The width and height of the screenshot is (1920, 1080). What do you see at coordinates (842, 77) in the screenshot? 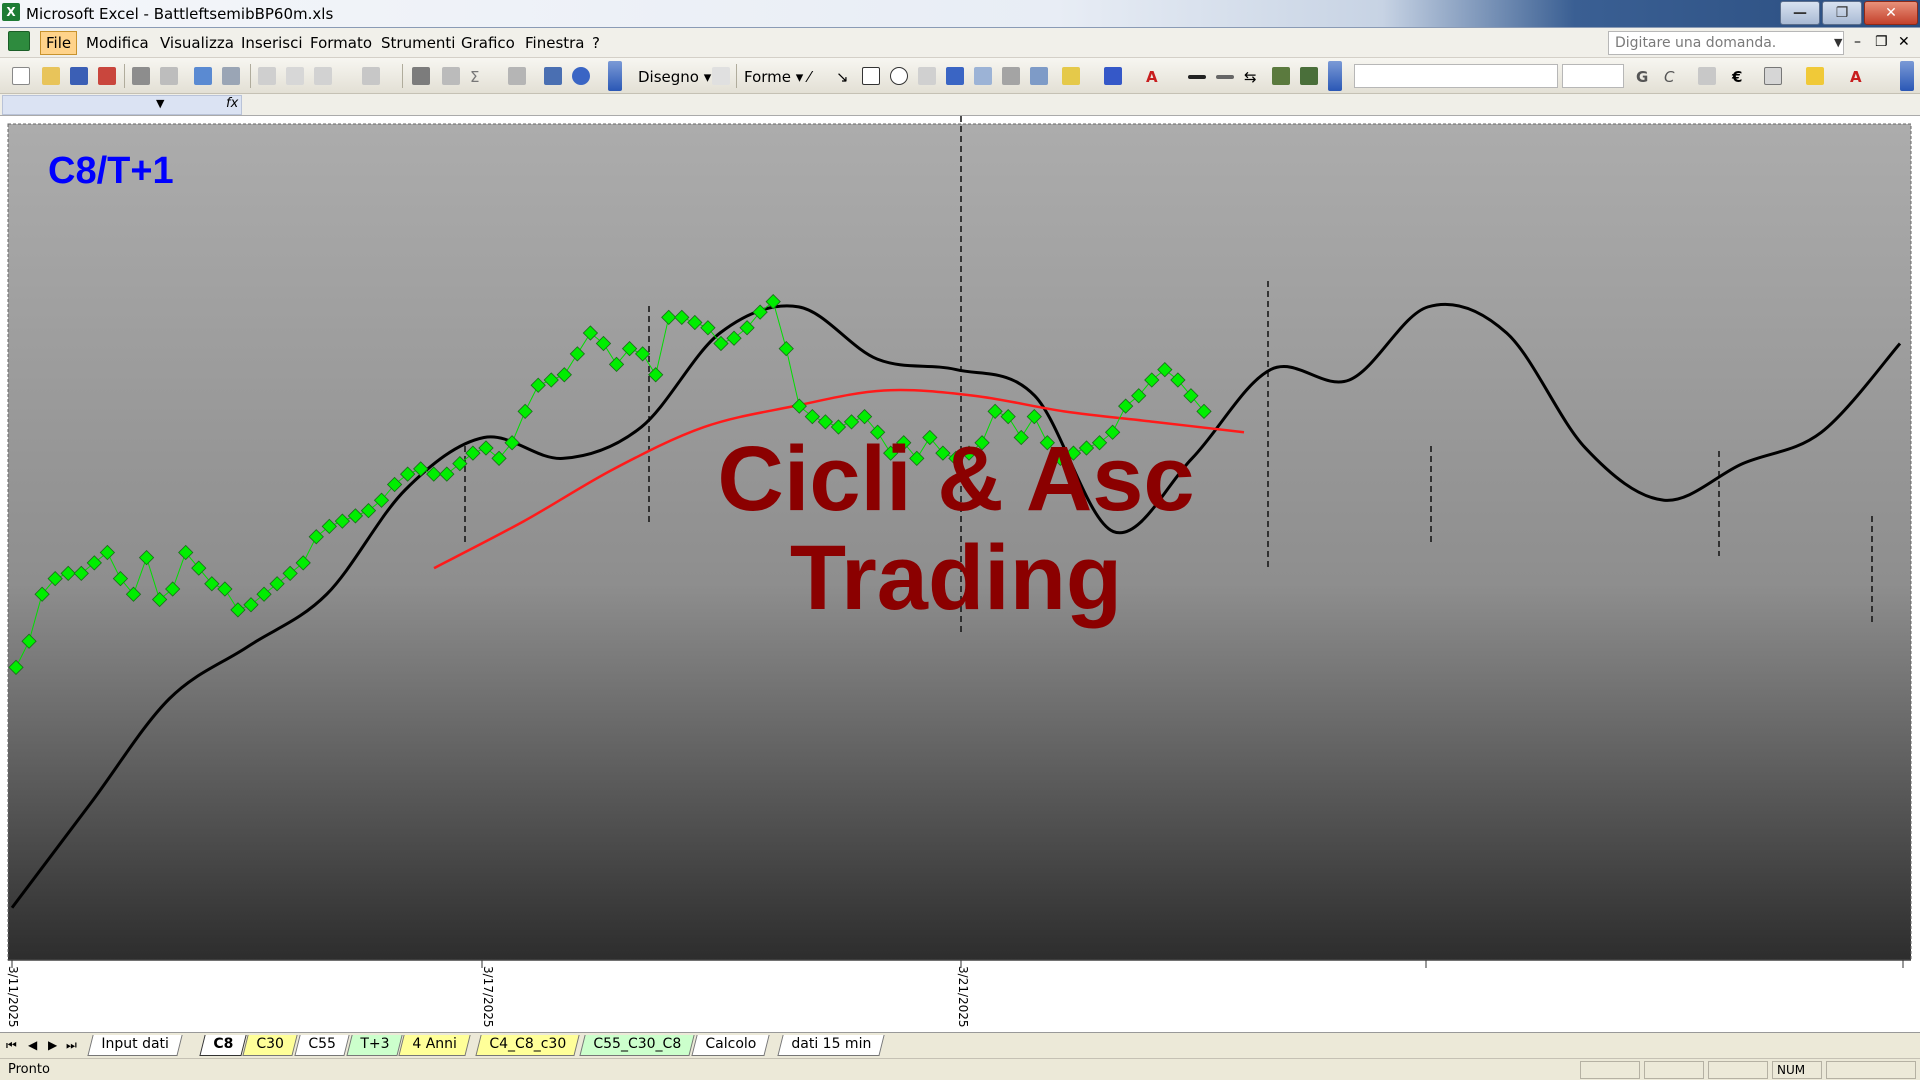
I see `arrow-icon: ↘` at bounding box center [842, 77].